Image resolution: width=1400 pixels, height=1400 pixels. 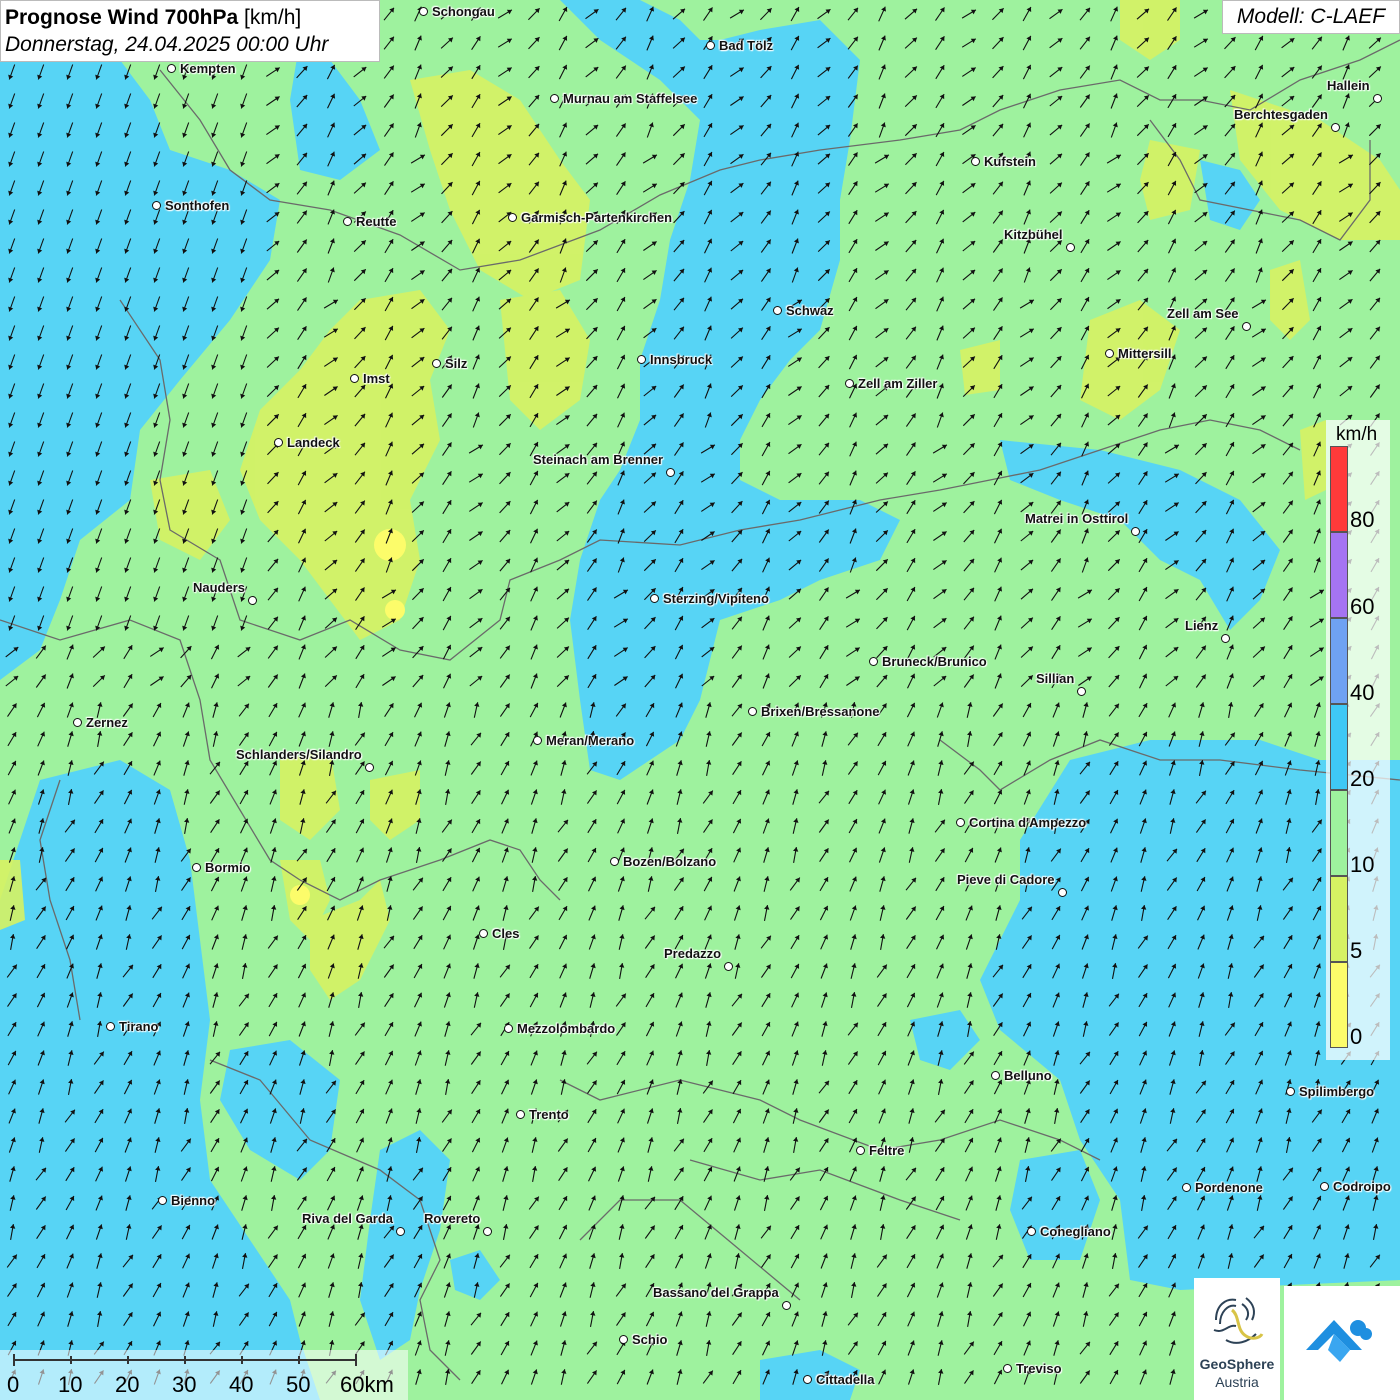 I want to click on city-label: Conegliano, so click(x=1075, y=1231).